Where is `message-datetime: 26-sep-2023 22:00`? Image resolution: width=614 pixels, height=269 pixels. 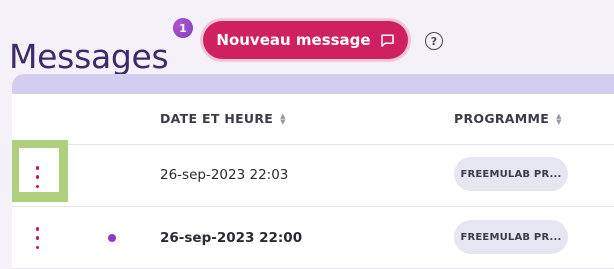 message-datetime: 26-sep-2023 22:00 is located at coordinates (231, 238).